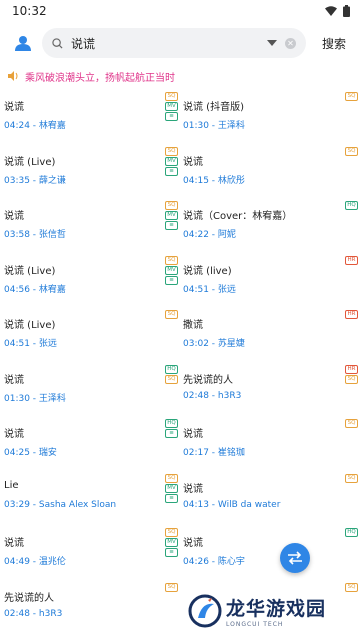 Image resolution: width=360 pixels, height=640 pixels. I want to click on search-box: 说谎 ✕, so click(174, 43).